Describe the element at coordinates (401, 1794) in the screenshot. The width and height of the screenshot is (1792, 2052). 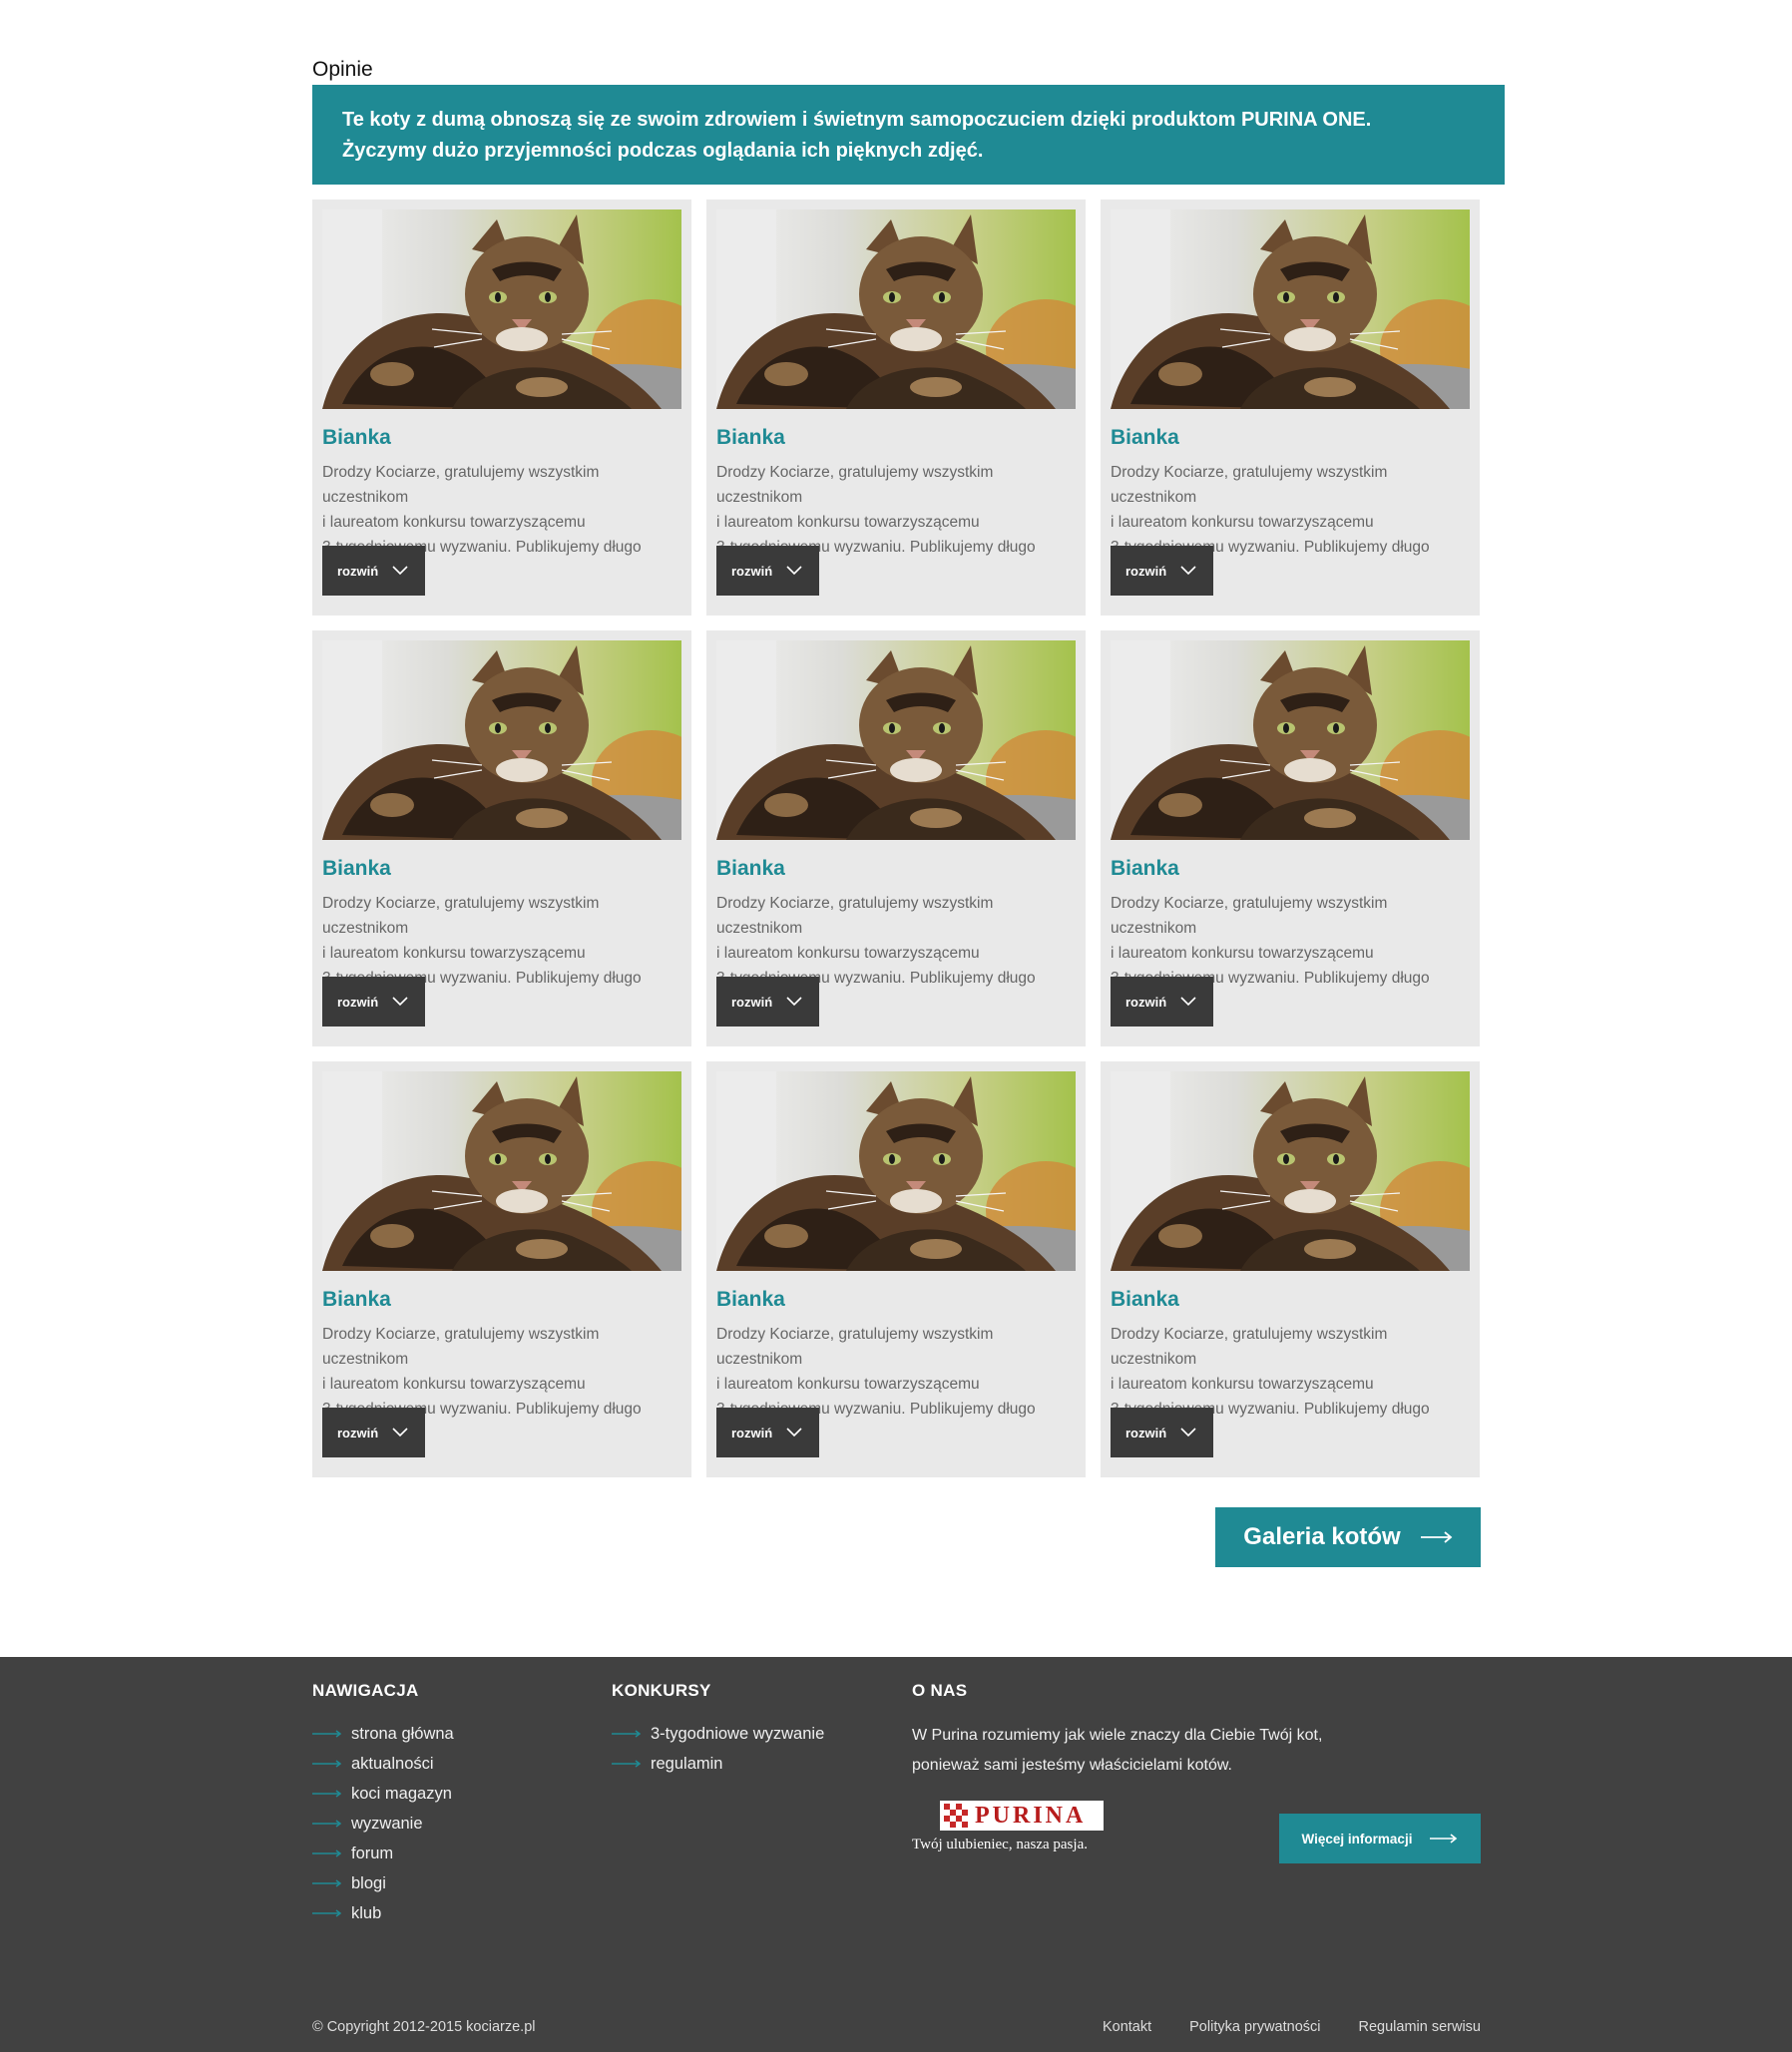
I see `footer-nav-link-label: koci magazyn` at that location.